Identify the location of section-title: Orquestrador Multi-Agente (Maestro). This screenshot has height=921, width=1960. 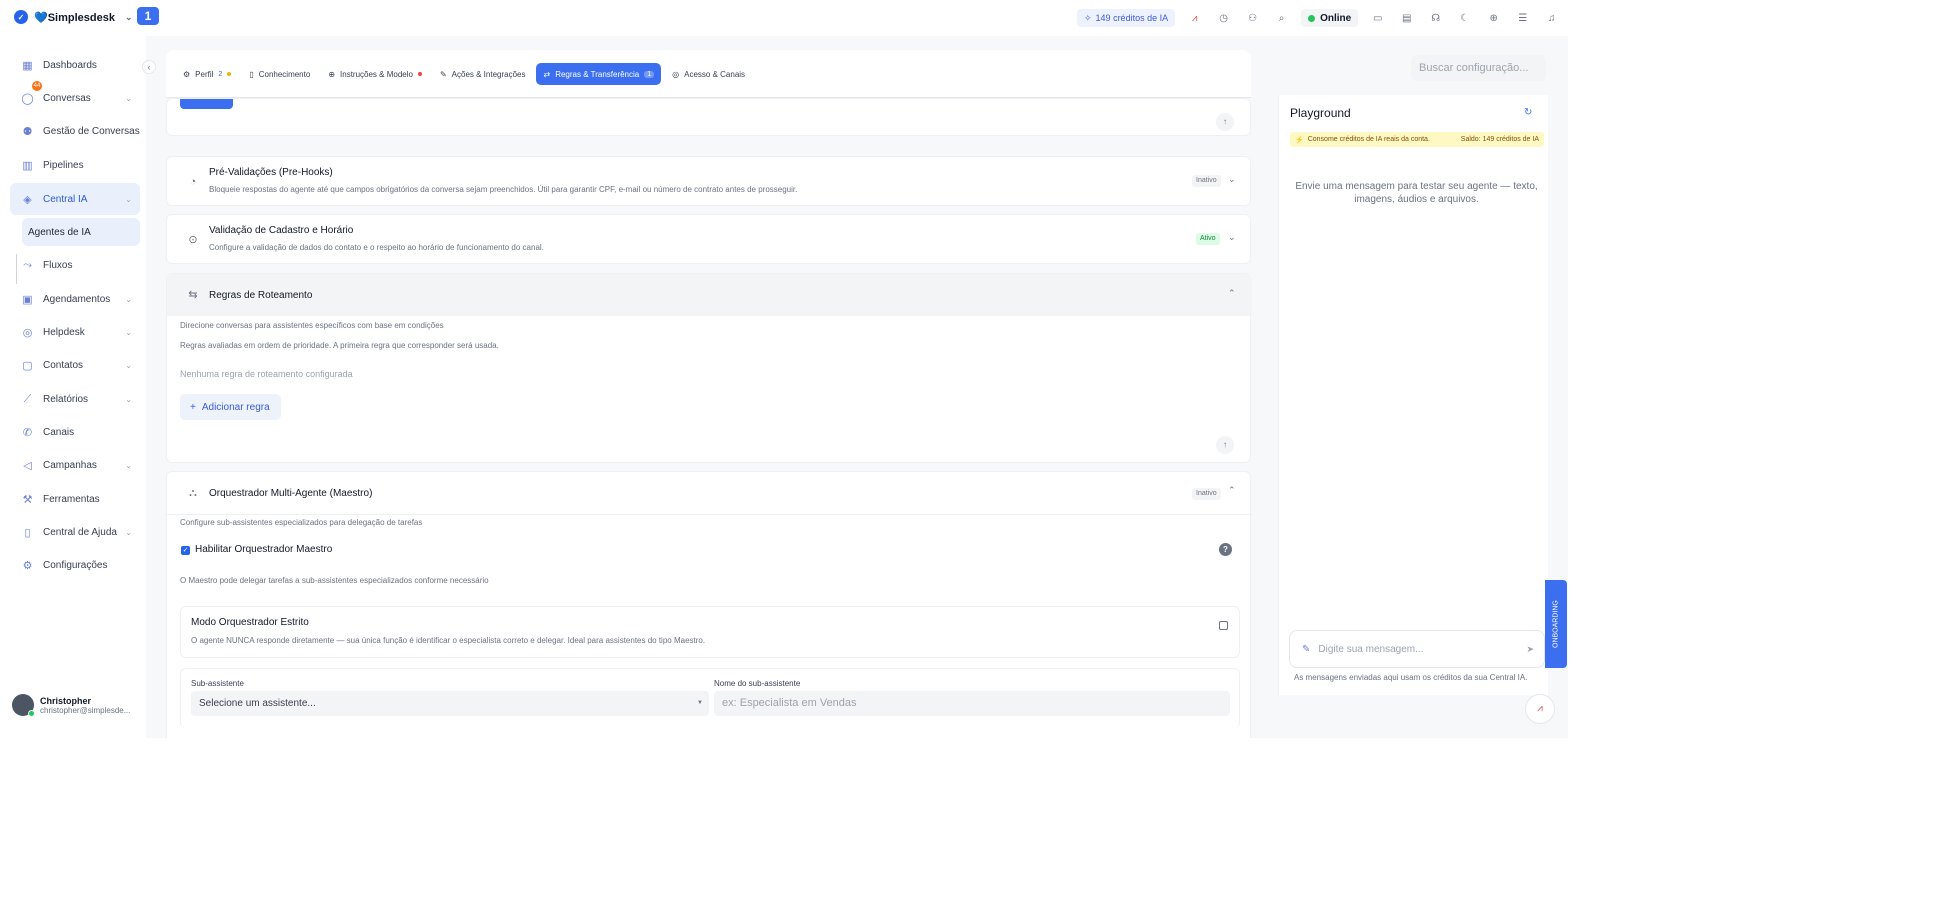
(291, 493).